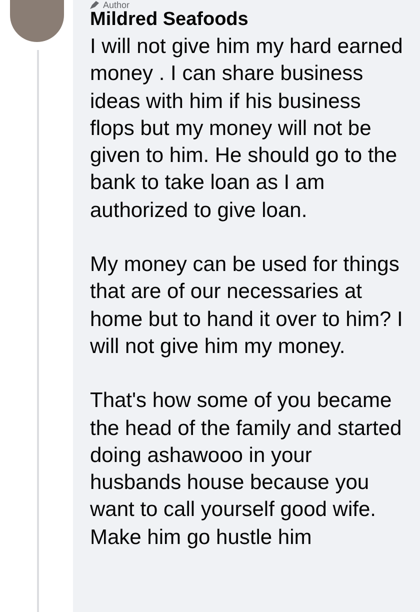 The width and height of the screenshot is (420, 612). Describe the element at coordinates (248, 20) in the screenshot. I see `author-name: Mildred Seafoods` at that location.